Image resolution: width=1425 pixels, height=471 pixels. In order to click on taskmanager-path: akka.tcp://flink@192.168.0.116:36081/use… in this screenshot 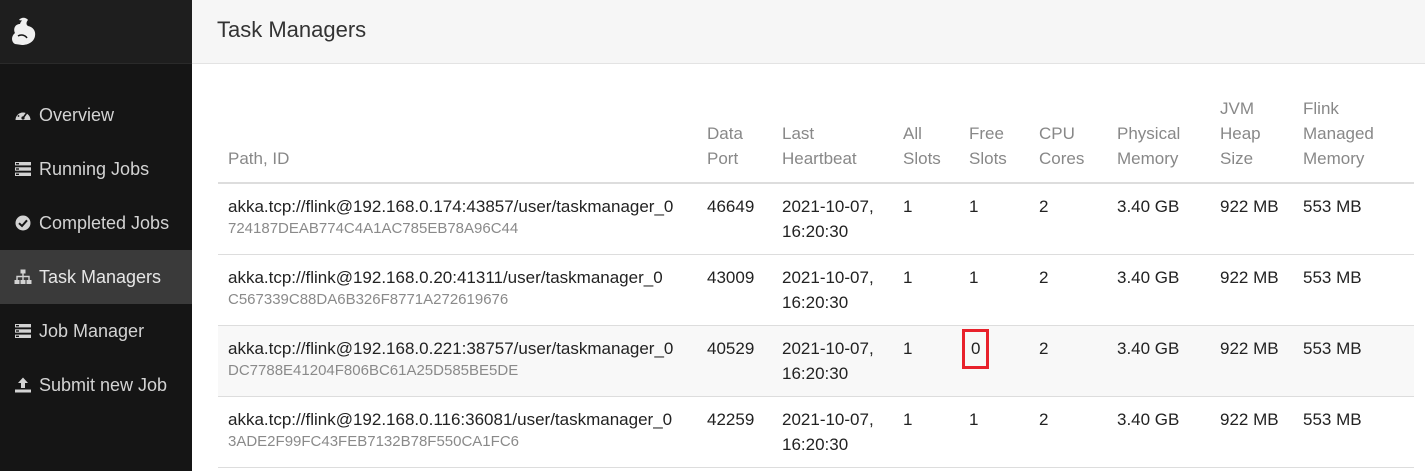, I will do `click(450, 419)`.